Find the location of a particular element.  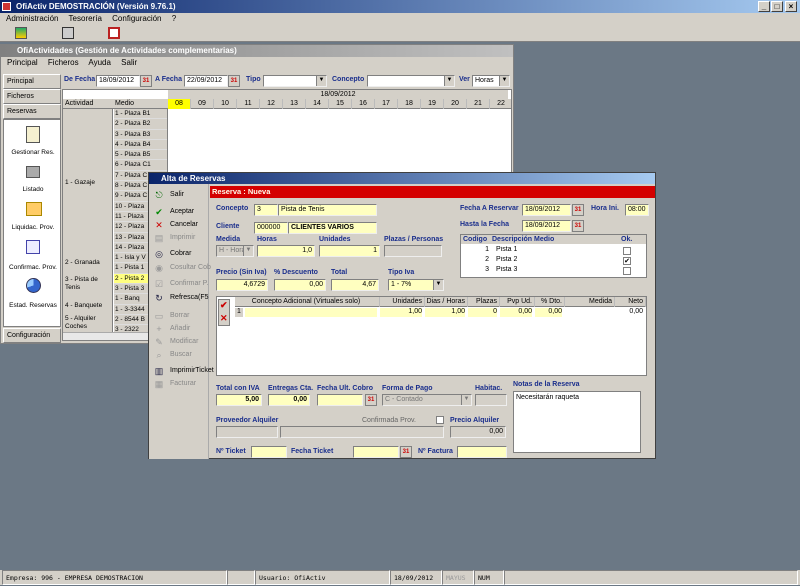

line-cell-dto: 0,00 is located at coordinates (548, 312).